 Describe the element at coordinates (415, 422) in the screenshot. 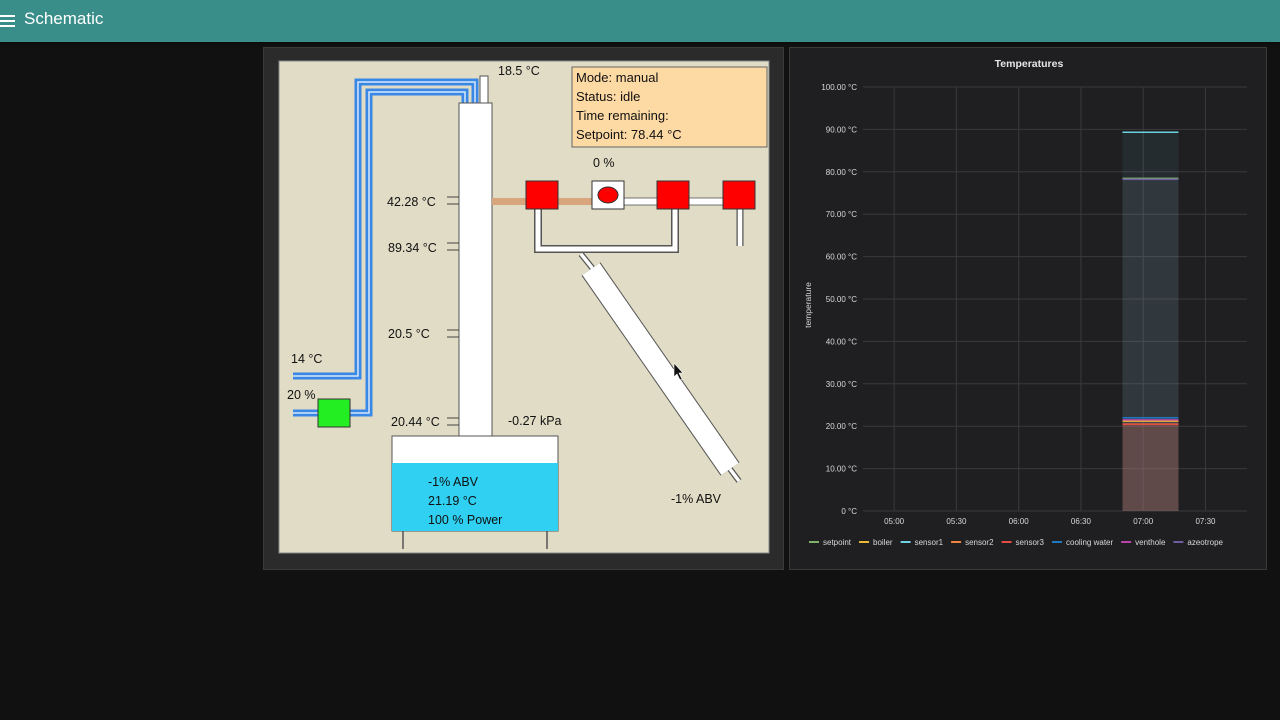

I see `column-temp-4: 20.44 °C` at that location.